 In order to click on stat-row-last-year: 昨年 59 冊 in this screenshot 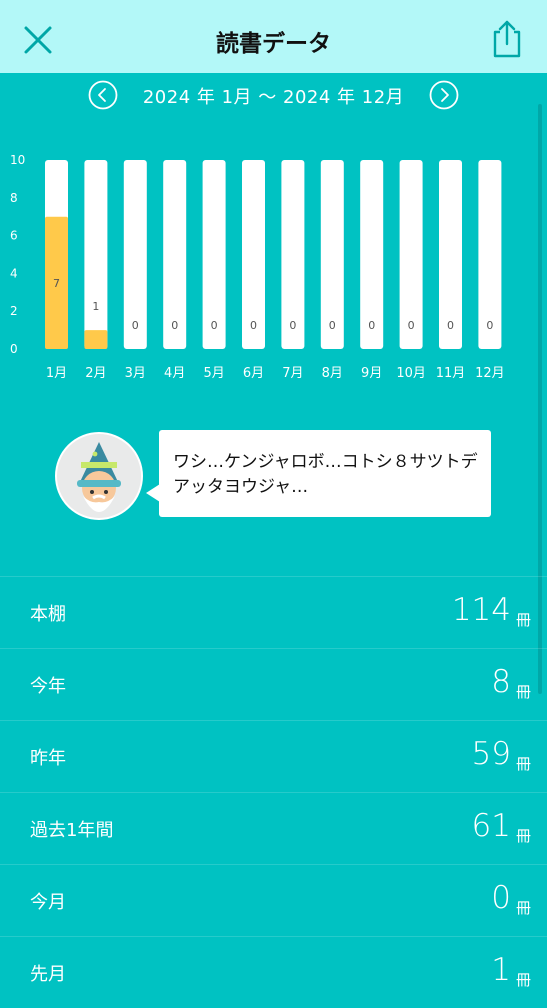, I will do `click(273, 756)`.